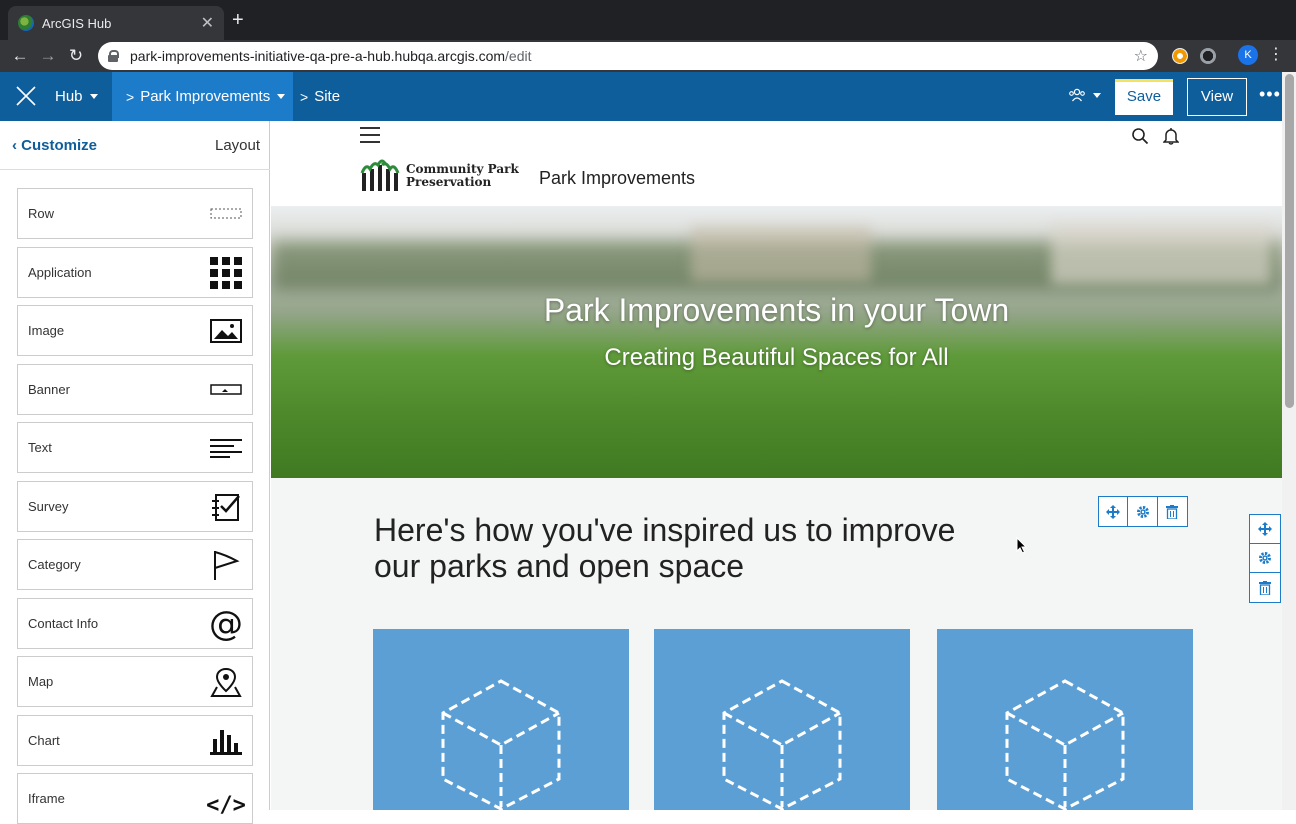  Describe the element at coordinates (54, 564) in the screenshot. I see `card-label: Category` at that location.